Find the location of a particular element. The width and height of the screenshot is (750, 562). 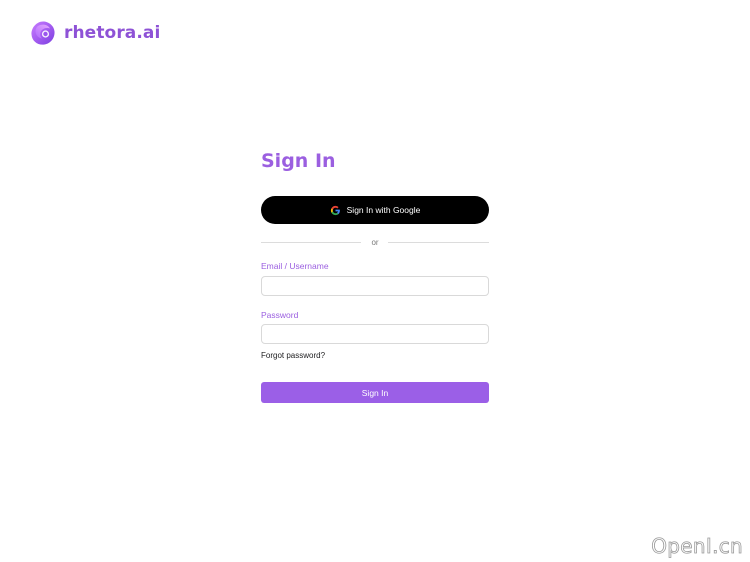

password-field is located at coordinates (375, 334).